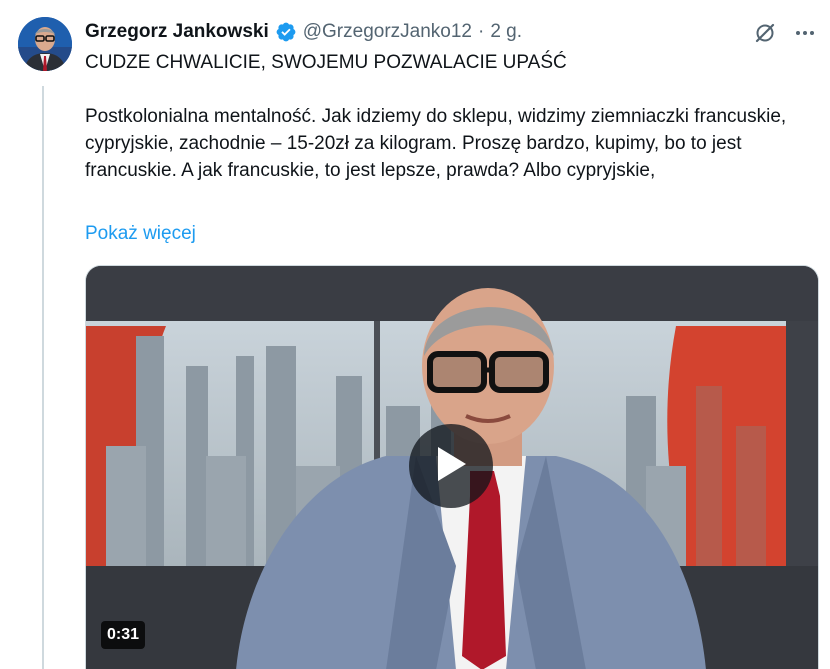  I want to click on show-more-link: Pokaż więcej, so click(140, 233).